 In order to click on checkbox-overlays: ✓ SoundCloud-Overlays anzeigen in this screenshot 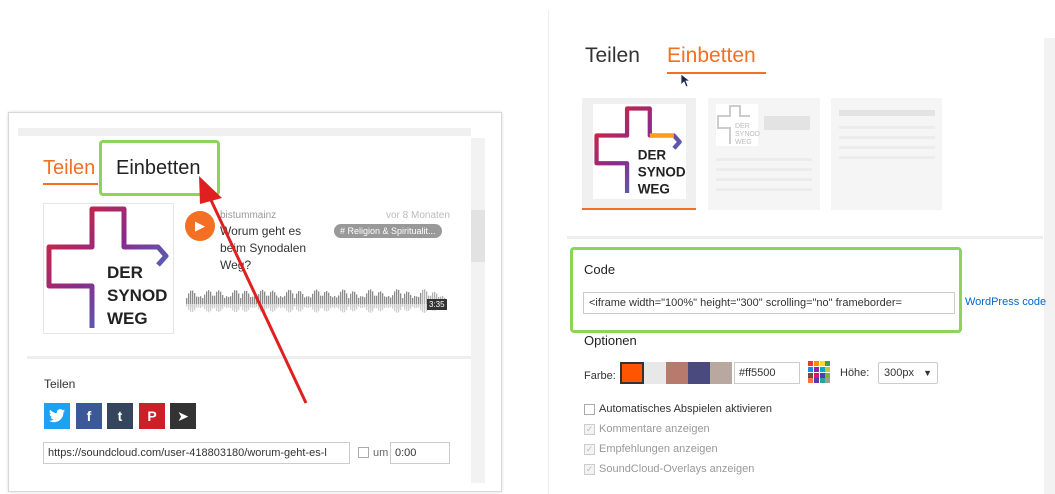, I will do `click(669, 469)`.